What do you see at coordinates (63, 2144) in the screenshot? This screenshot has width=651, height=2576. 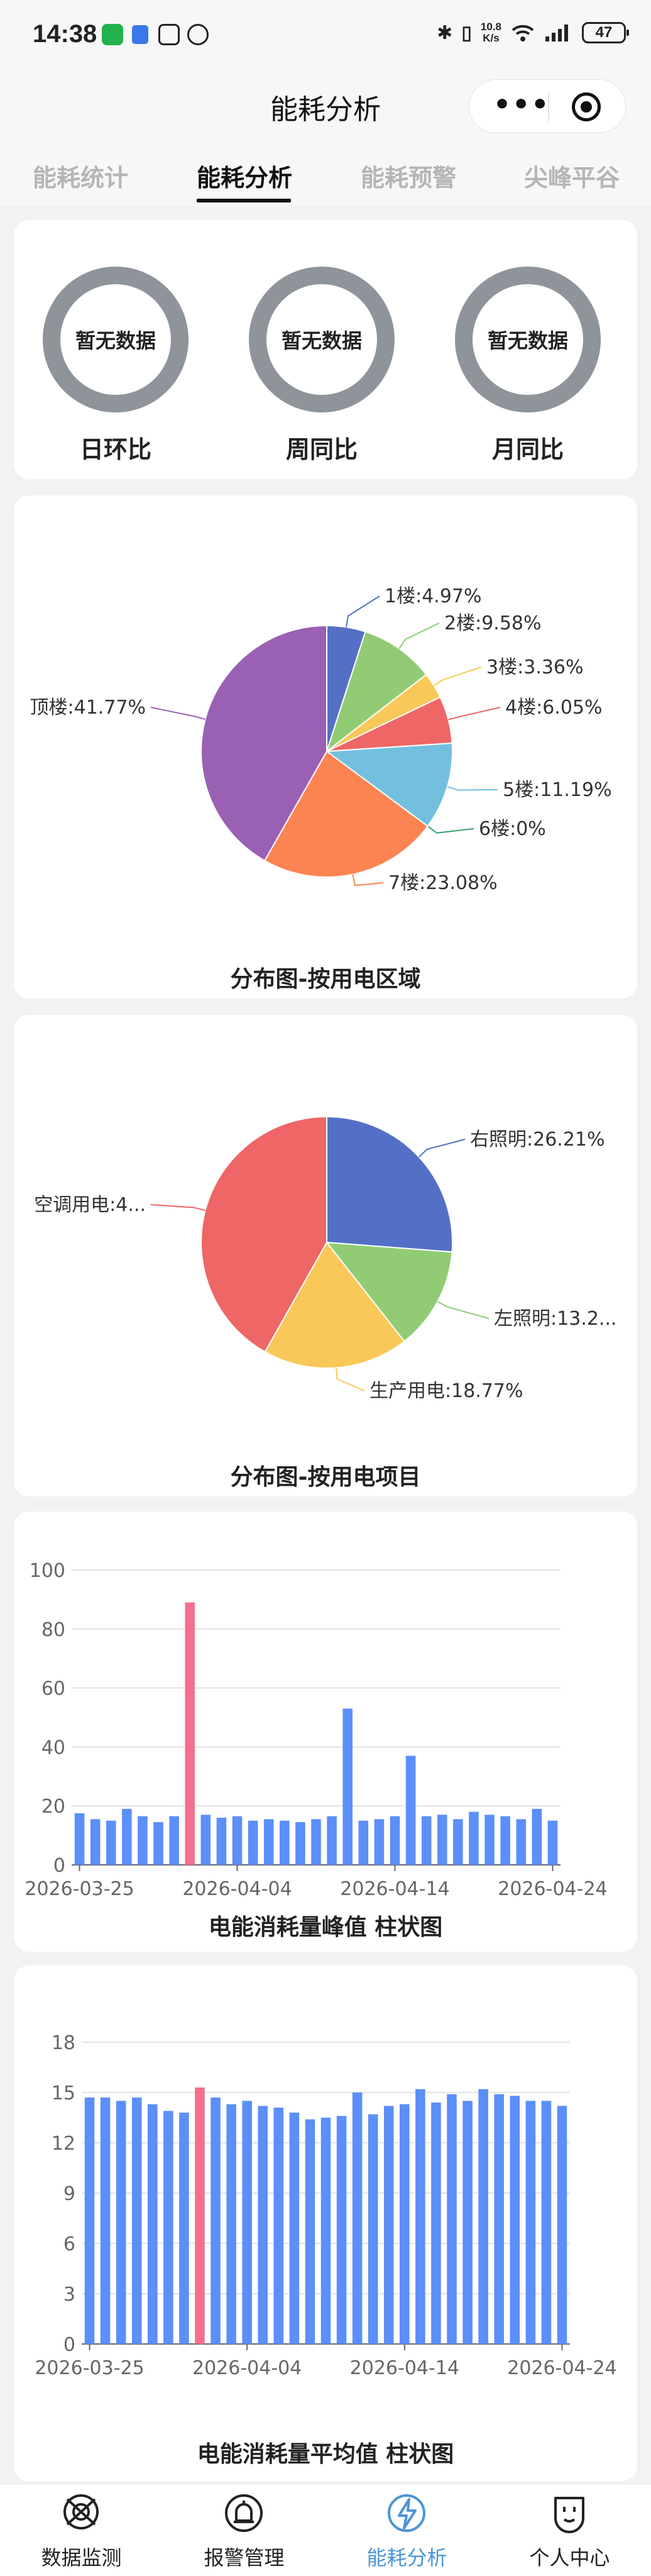 I see `y-tick-label: 12` at bounding box center [63, 2144].